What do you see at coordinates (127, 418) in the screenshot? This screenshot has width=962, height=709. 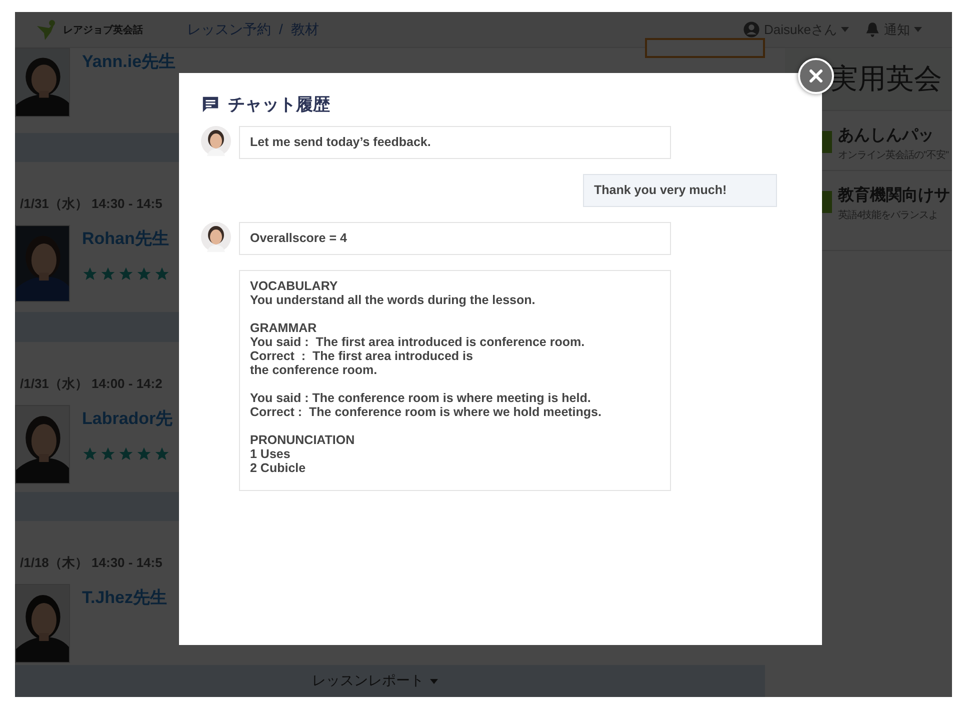 I see `teacher-name: Labrador先` at bounding box center [127, 418].